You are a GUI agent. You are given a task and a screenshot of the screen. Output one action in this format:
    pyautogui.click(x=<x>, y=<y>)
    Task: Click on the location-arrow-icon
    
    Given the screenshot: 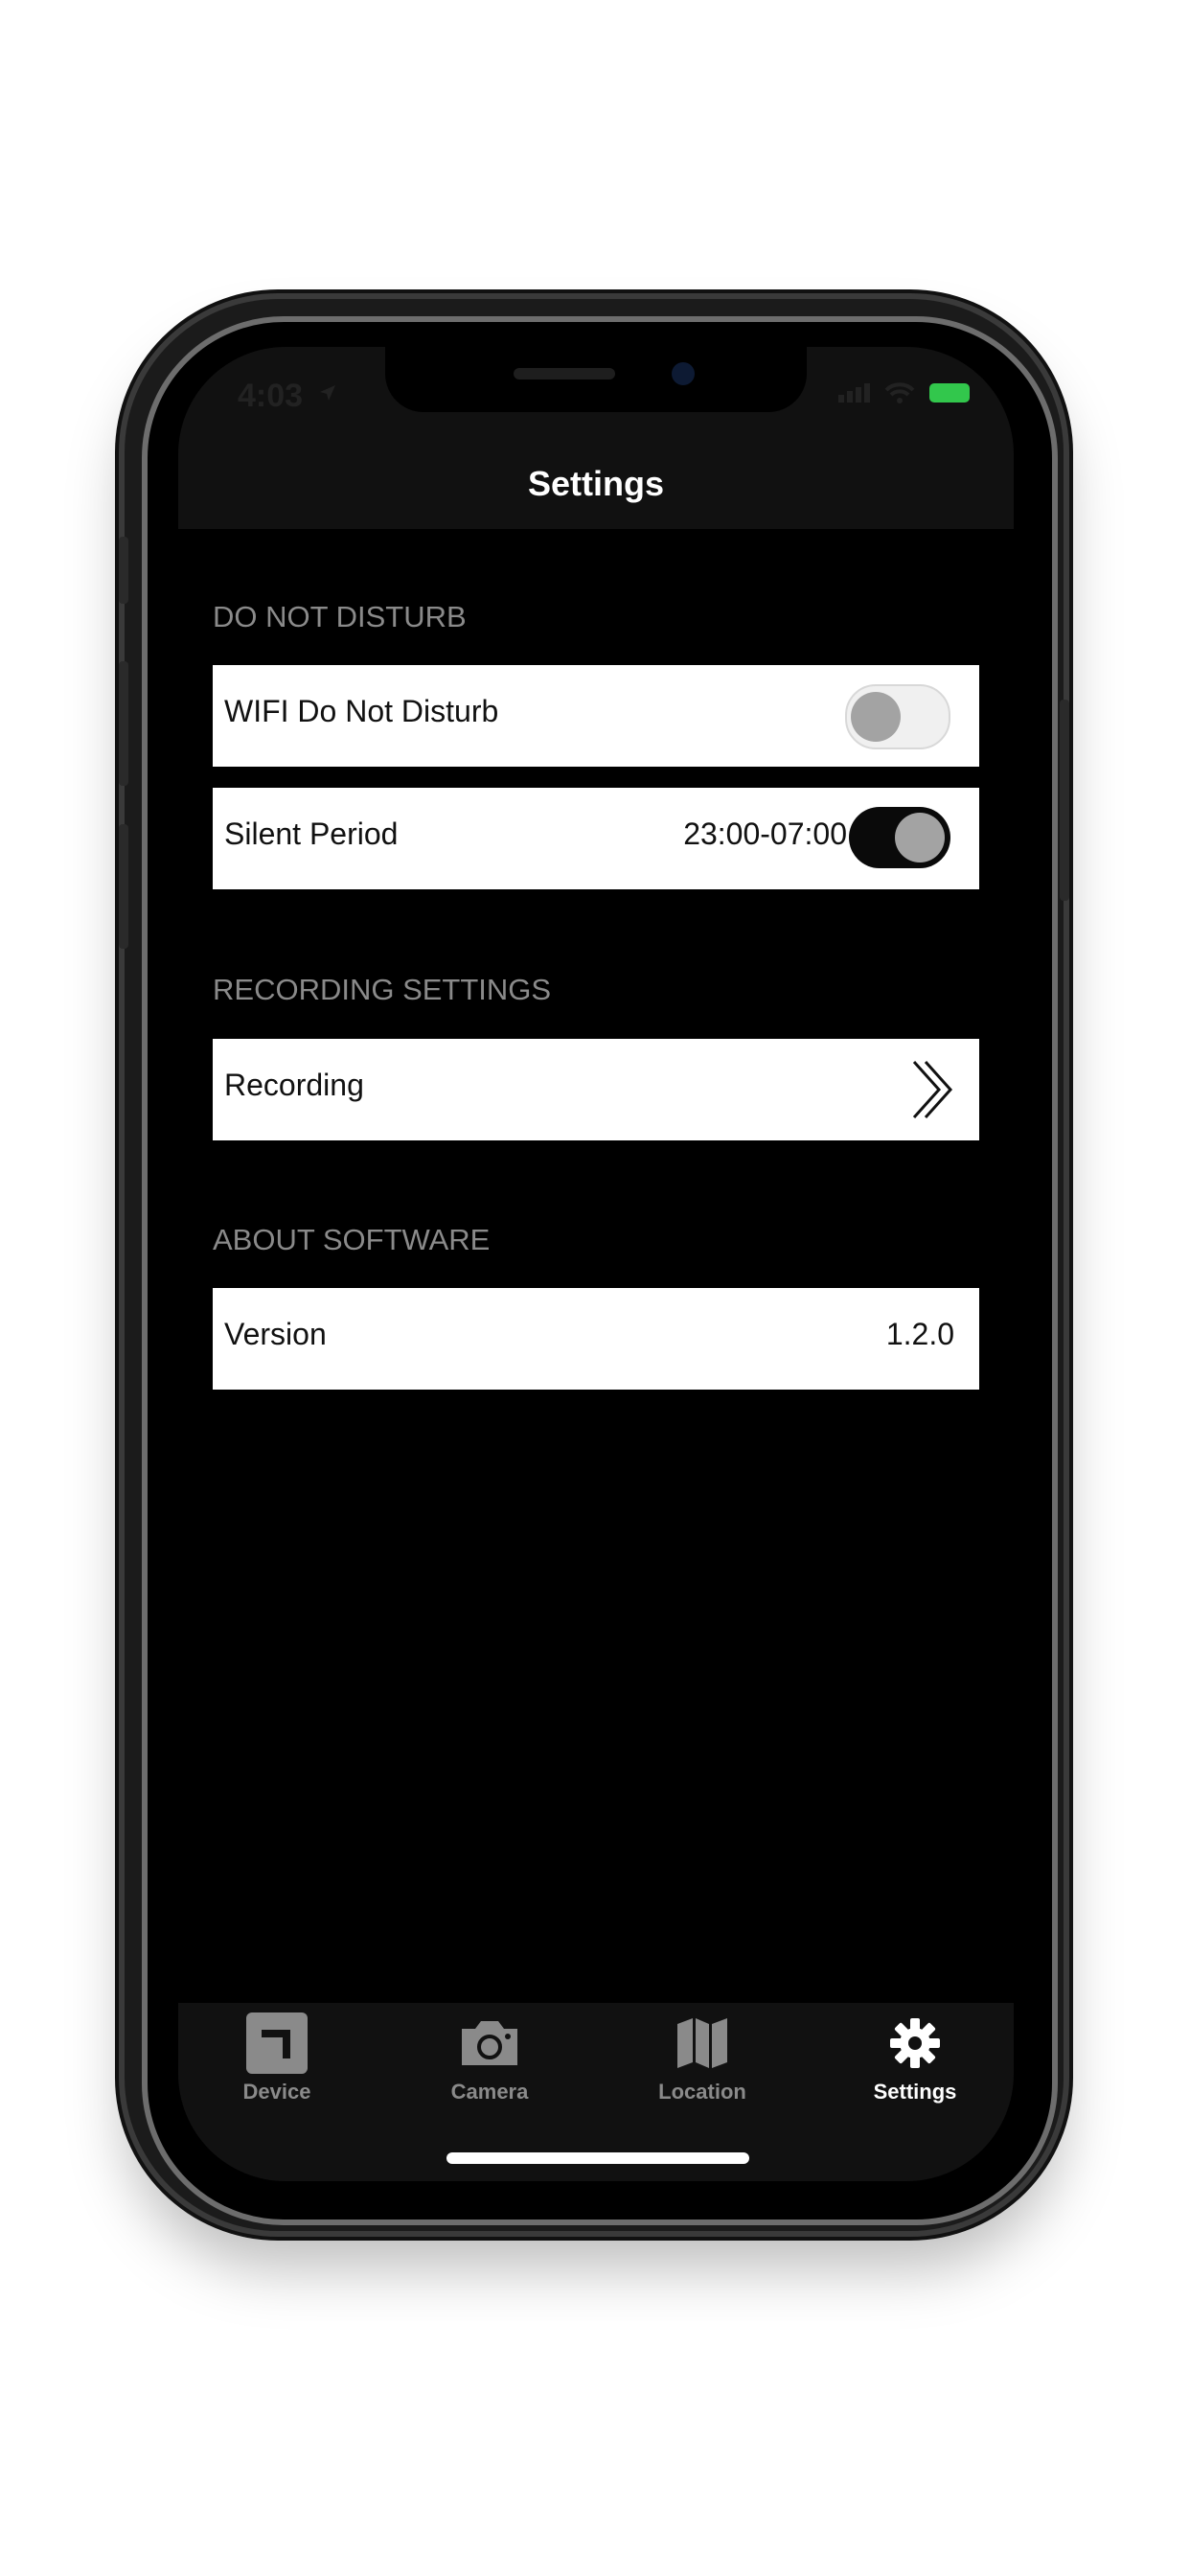 What is the action you would take?
    pyautogui.click(x=327, y=393)
    